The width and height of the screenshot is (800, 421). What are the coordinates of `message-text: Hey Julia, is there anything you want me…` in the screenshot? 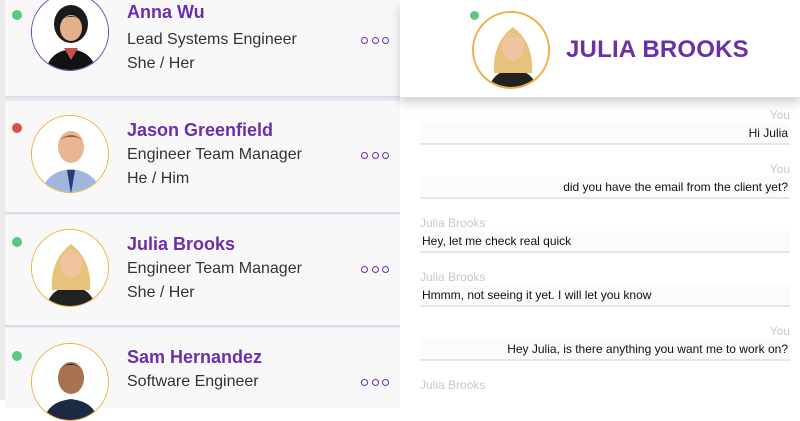 It's located at (605, 350).